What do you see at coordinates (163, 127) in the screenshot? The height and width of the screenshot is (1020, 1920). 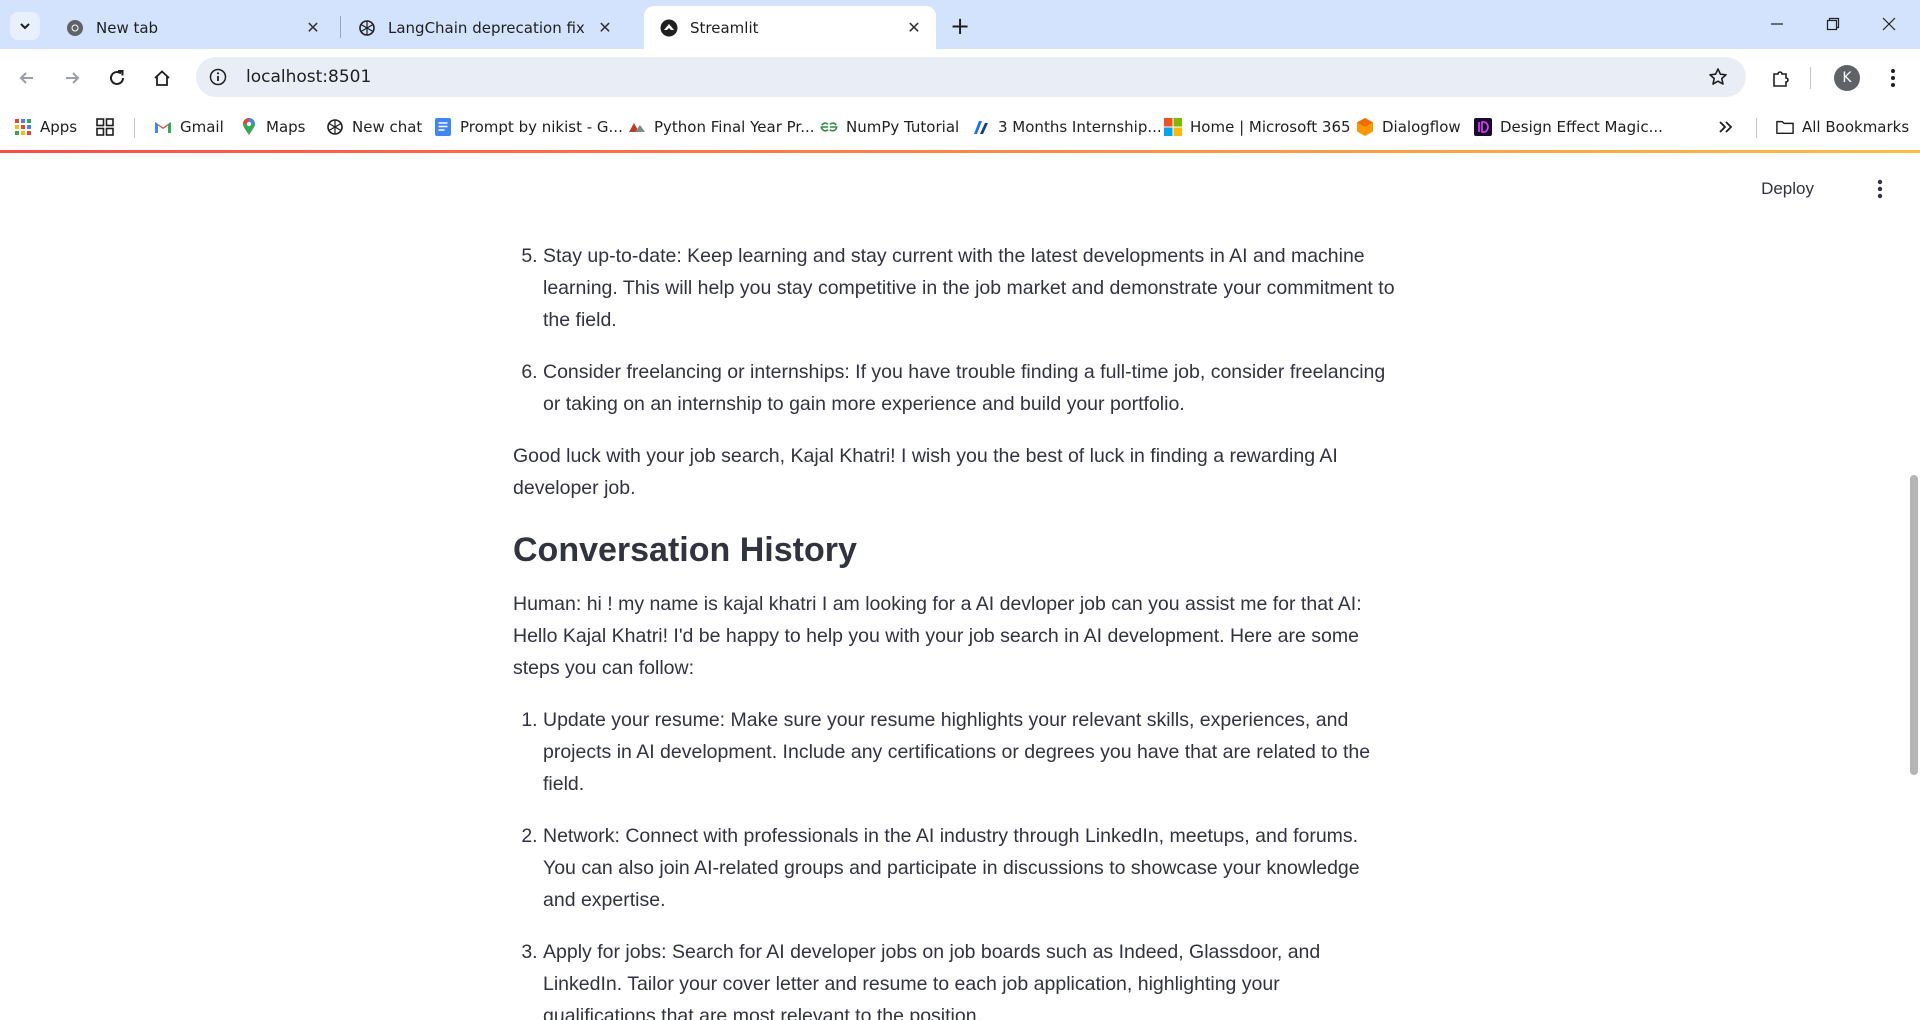 I see `gmail-icon` at bounding box center [163, 127].